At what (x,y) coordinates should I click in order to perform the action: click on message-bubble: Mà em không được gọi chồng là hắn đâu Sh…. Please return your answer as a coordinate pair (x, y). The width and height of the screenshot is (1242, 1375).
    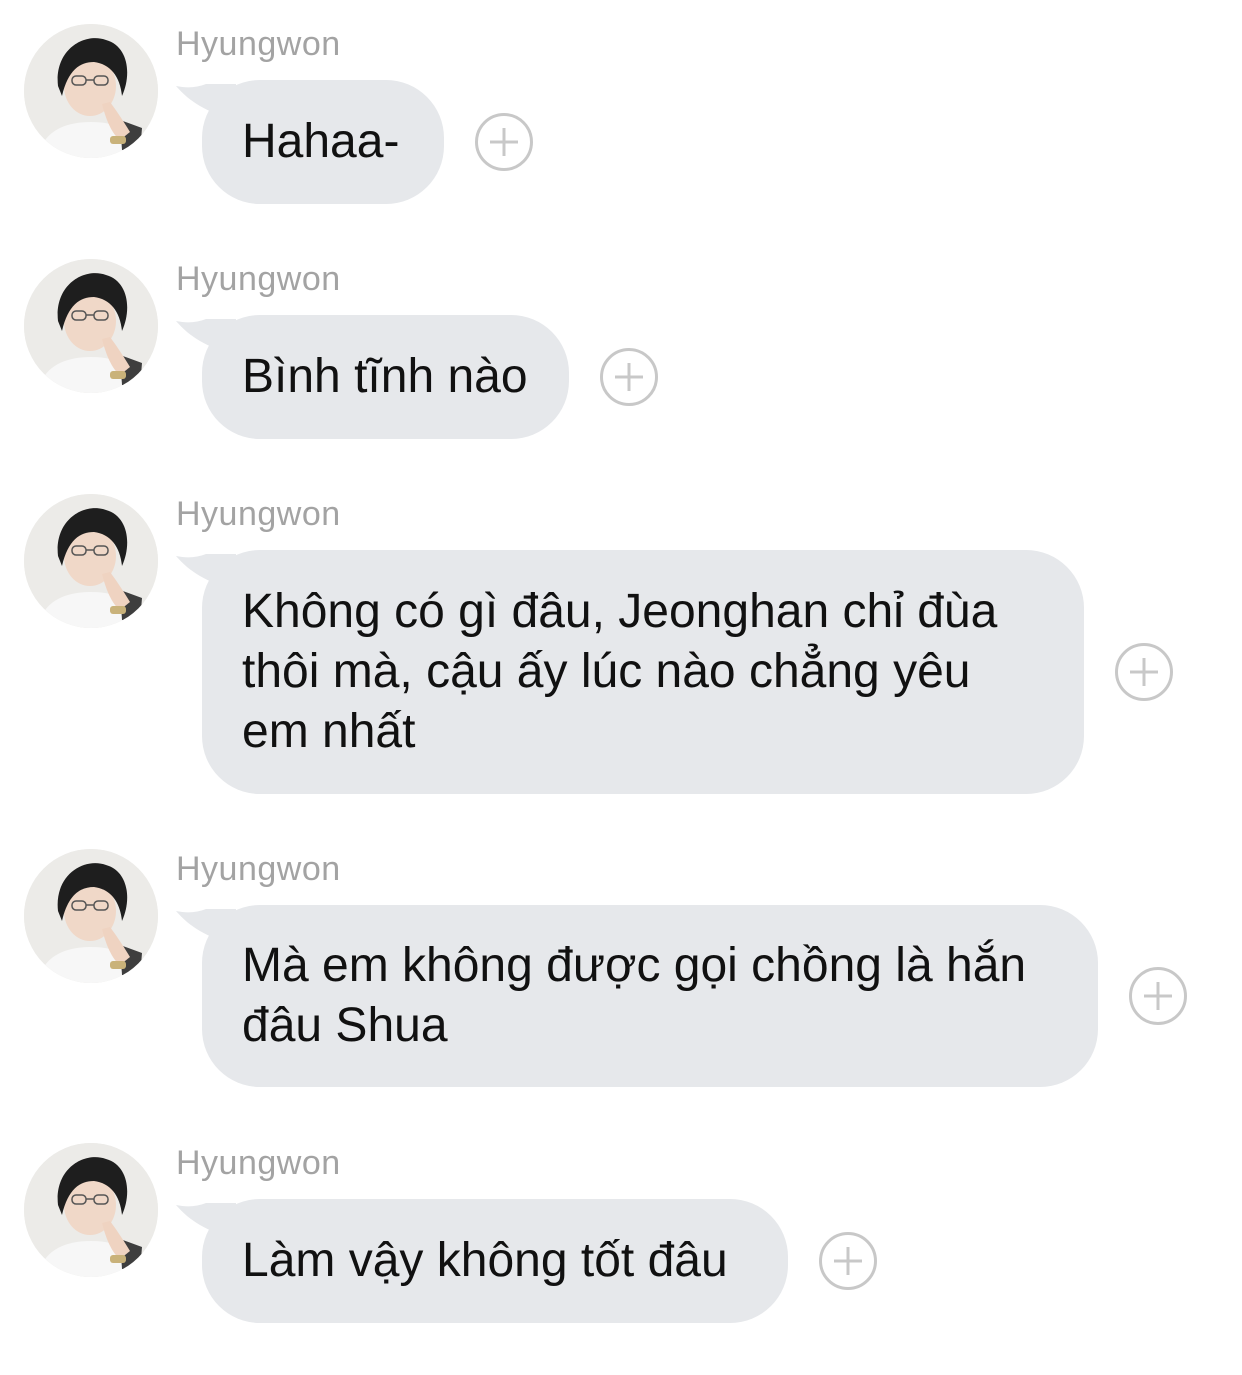
    Looking at the image, I should click on (650, 996).